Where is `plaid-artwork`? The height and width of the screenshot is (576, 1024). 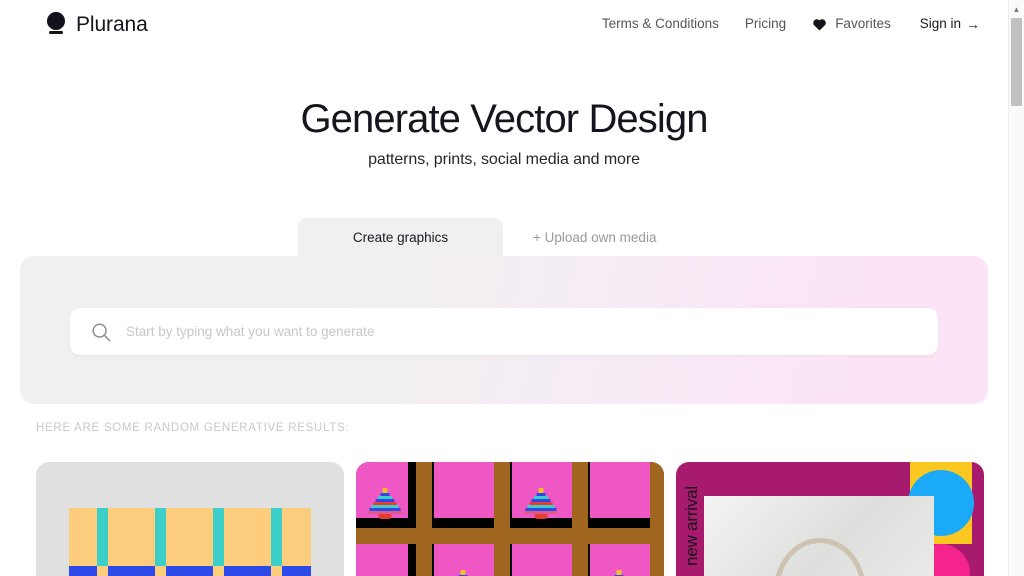 plaid-artwork is located at coordinates (190, 542).